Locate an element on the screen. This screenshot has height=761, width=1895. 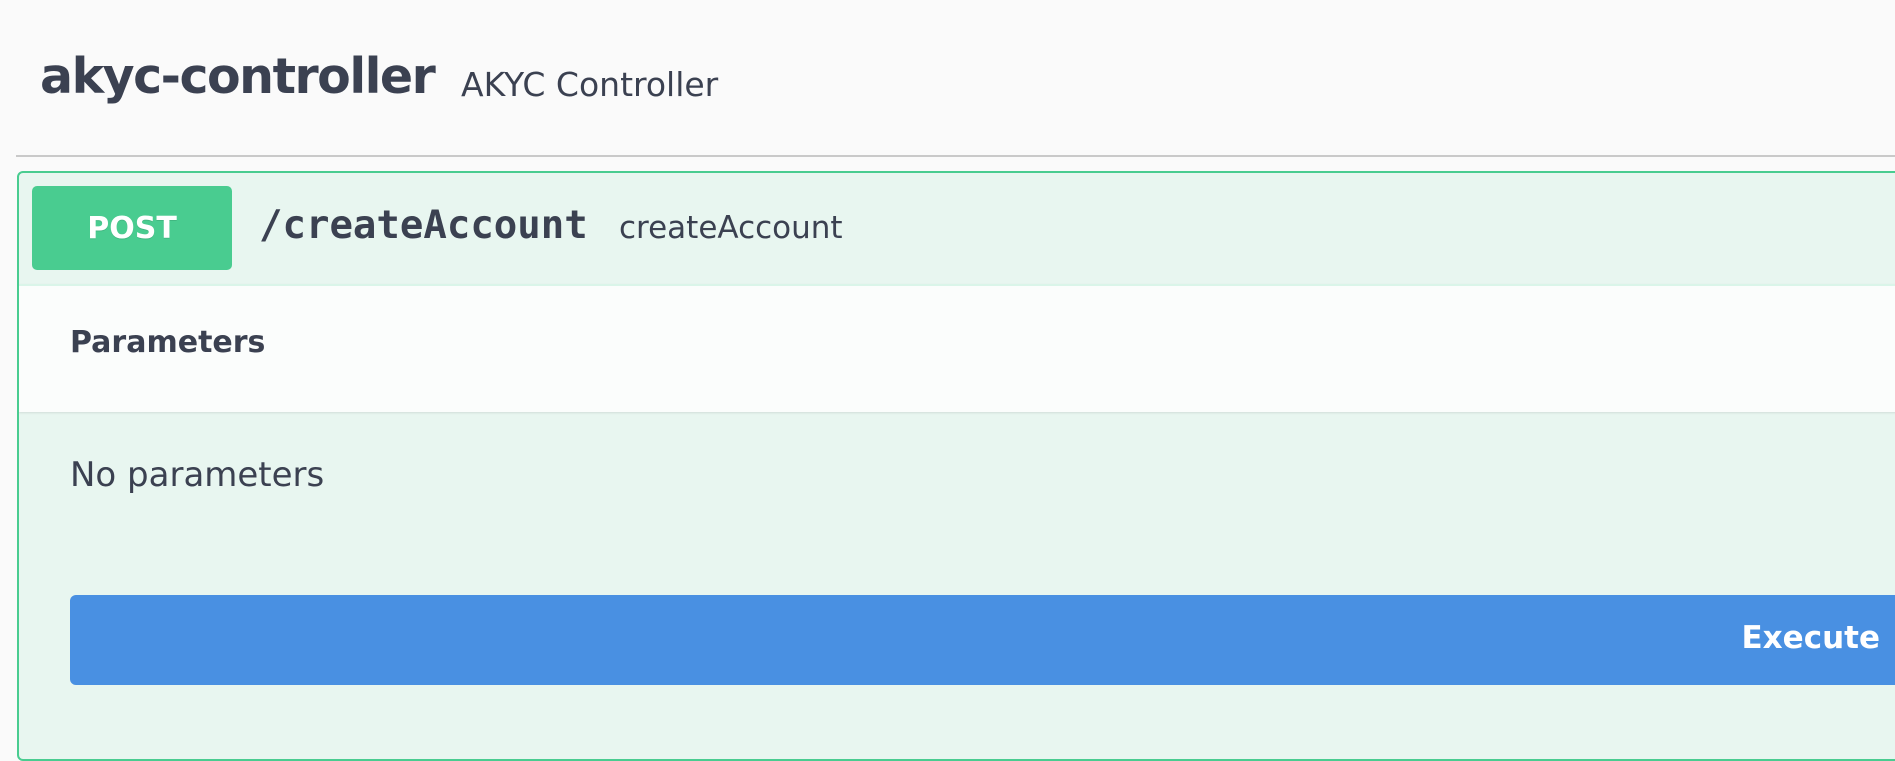
operation-path: /createAccount is located at coordinates (423, 225).